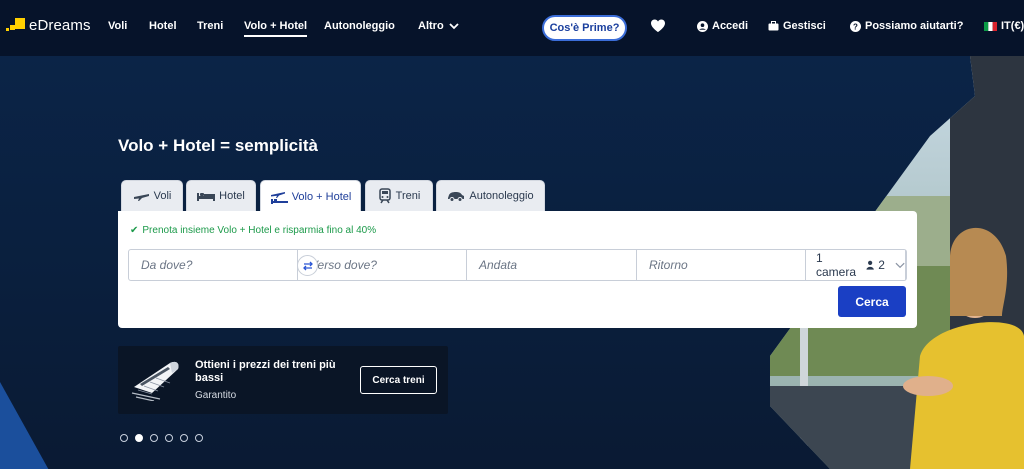  Describe the element at coordinates (161, 438) in the screenshot. I see `carousel-pagination` at that location.